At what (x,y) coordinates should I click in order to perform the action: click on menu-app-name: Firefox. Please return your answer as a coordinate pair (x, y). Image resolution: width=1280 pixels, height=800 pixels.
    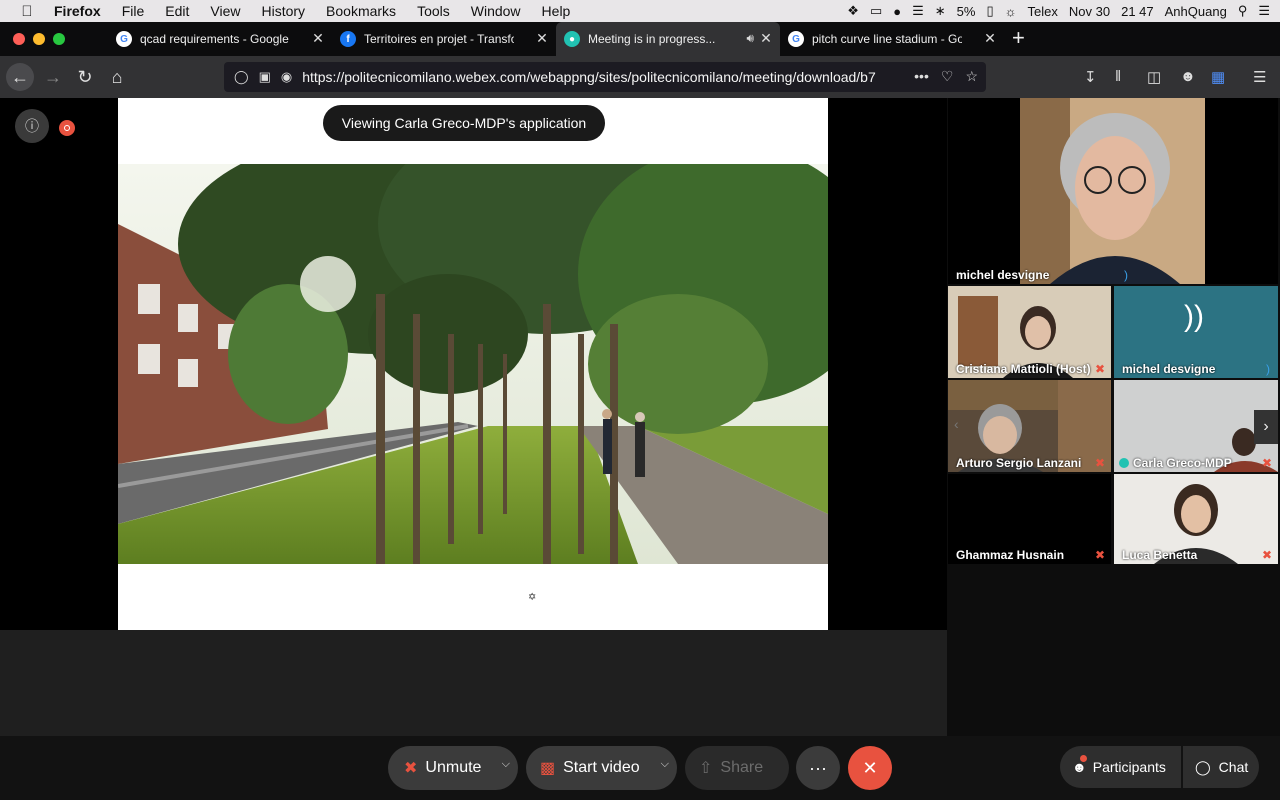
    Looking at the image, I should click on (77, 11).